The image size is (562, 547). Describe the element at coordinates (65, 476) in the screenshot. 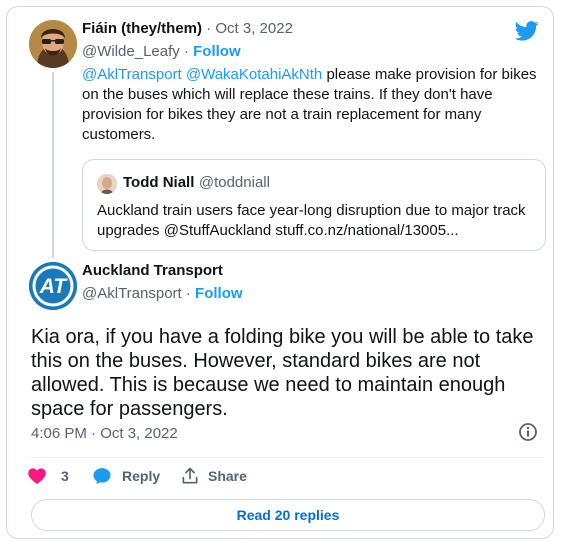

I see `like-count: 3` at that location.